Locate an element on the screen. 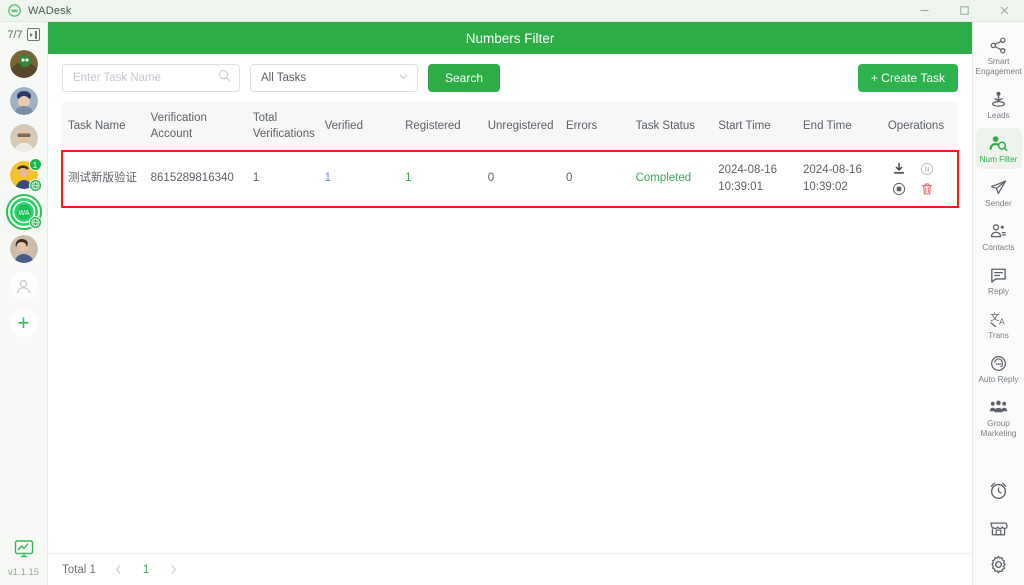 This screenshot has width=1024, height=585. cell-unregistered: 0 is located at coordinates (520, 179).